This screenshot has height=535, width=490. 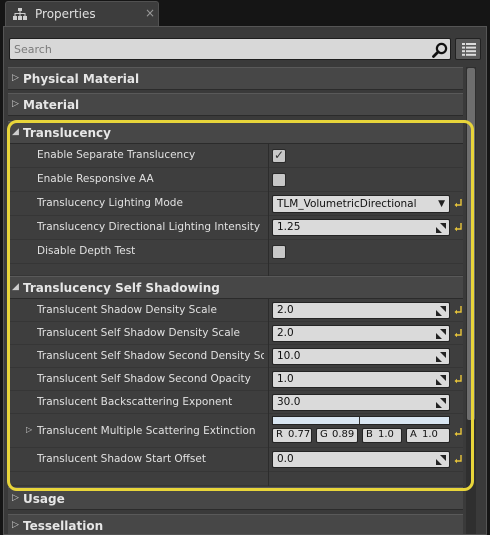 What do you see at coordinates (235, 498) in the screenshot?
I see `category-usage: ▷ Usage` at bounding box center [235, 498].